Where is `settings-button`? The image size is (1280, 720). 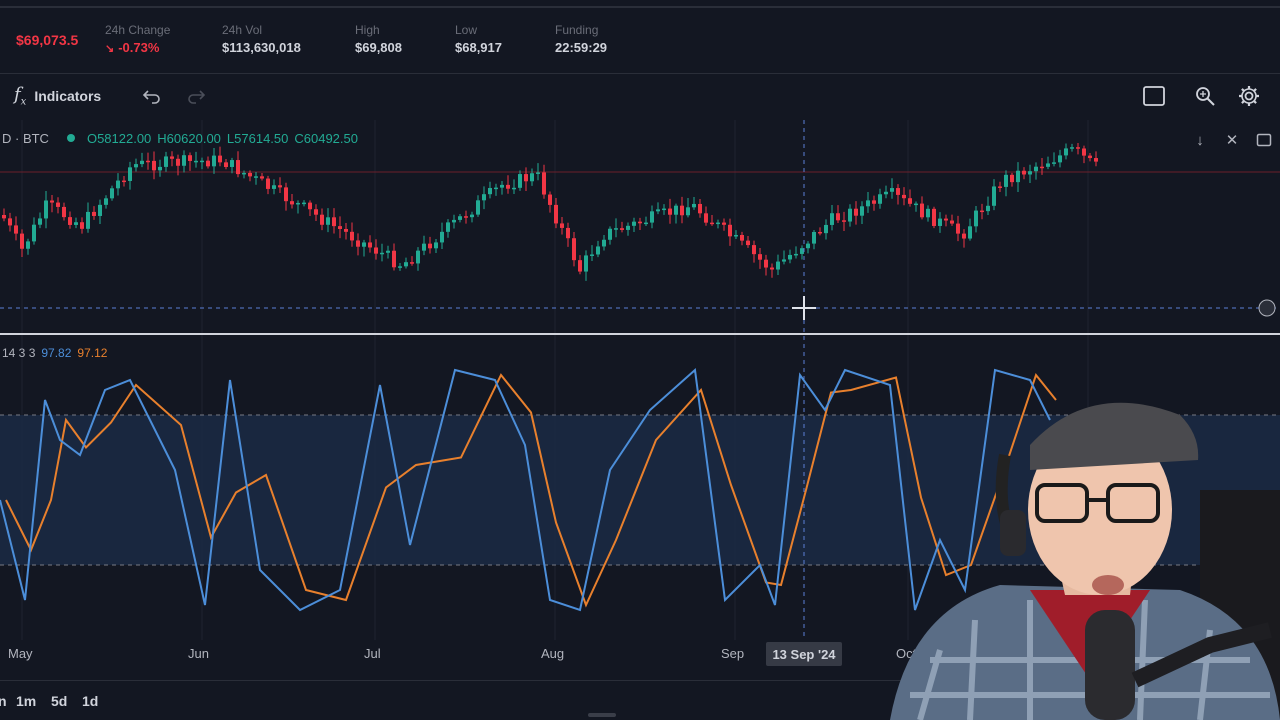
settings-button is located at coordinates (1249, 96).